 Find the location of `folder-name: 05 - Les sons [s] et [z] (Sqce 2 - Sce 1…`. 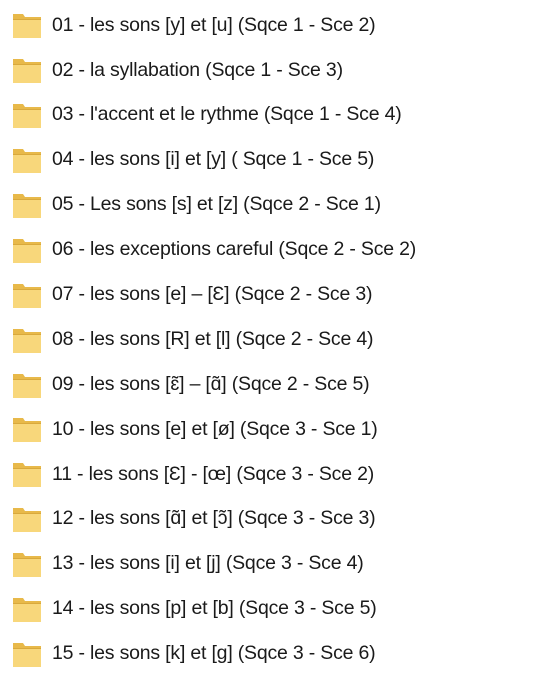

folder-name: 05 - Les sons [s] et [z] (Sqce 2 - Sce 1… is located at coordinates (216, 204).